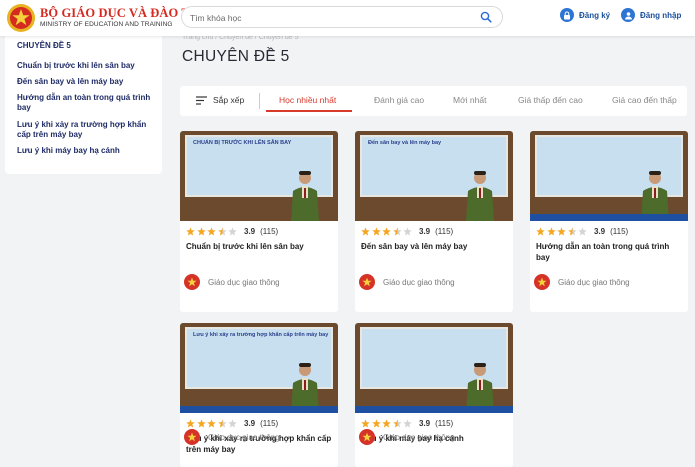  I want to click on tab-top-rated: Đánh giá cao, so click(399, 100).